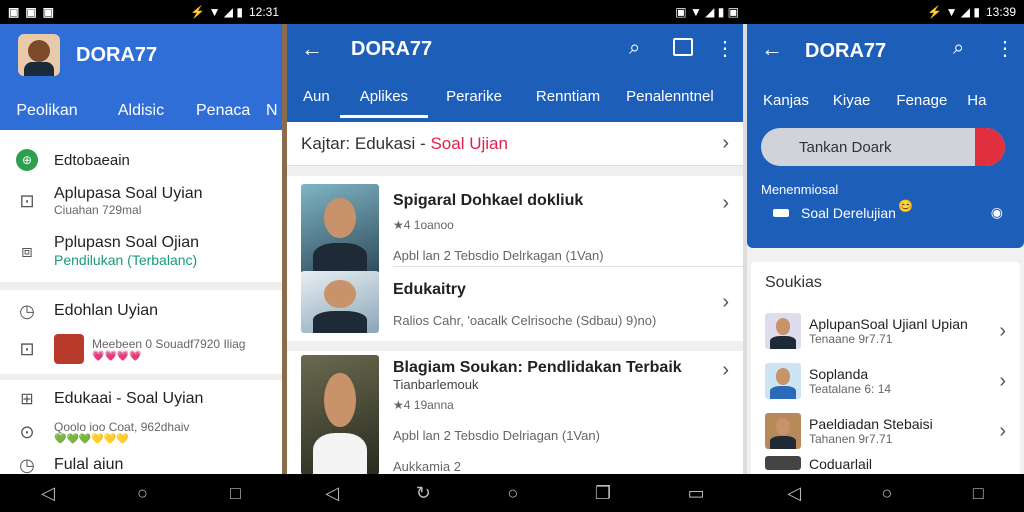 This screenshot has height=512, width=1024. I want to click on list-item: Paeldiadan Stebaisi Tahanen 9r7.71 ›, so click(885, 431).